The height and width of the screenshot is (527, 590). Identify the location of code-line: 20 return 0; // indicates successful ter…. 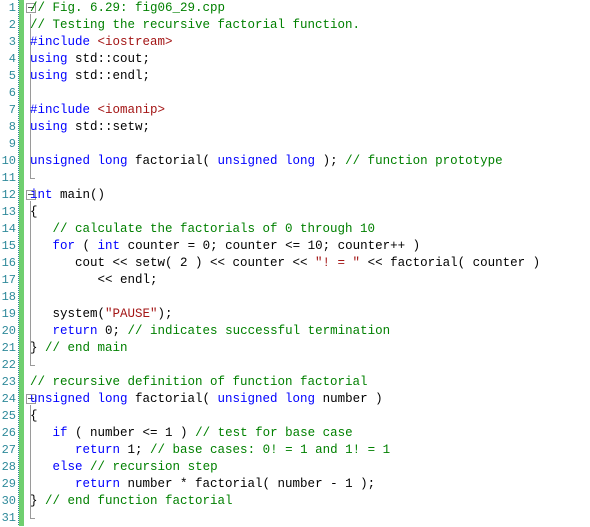
(295, 331).